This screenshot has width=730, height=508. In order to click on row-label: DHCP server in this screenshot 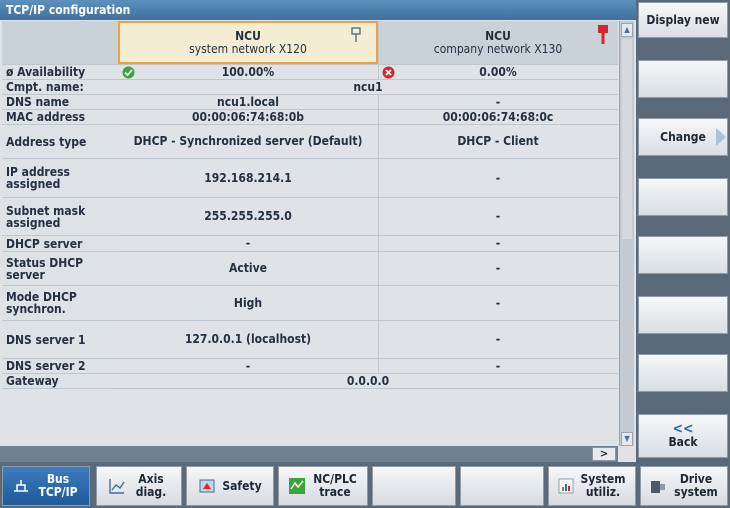, I will do `click(60, 243)`.